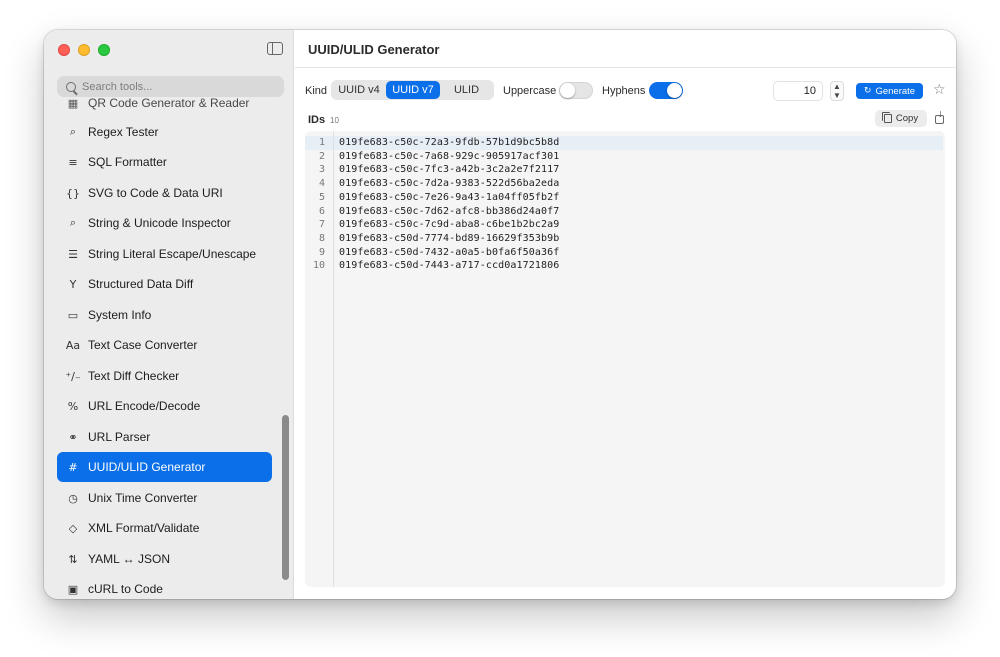 The image size is (1000, 657). What do you see at coordinates (321, 225) in the screenshot?
I see `line-number: 7` at bounding box center [321, 225].